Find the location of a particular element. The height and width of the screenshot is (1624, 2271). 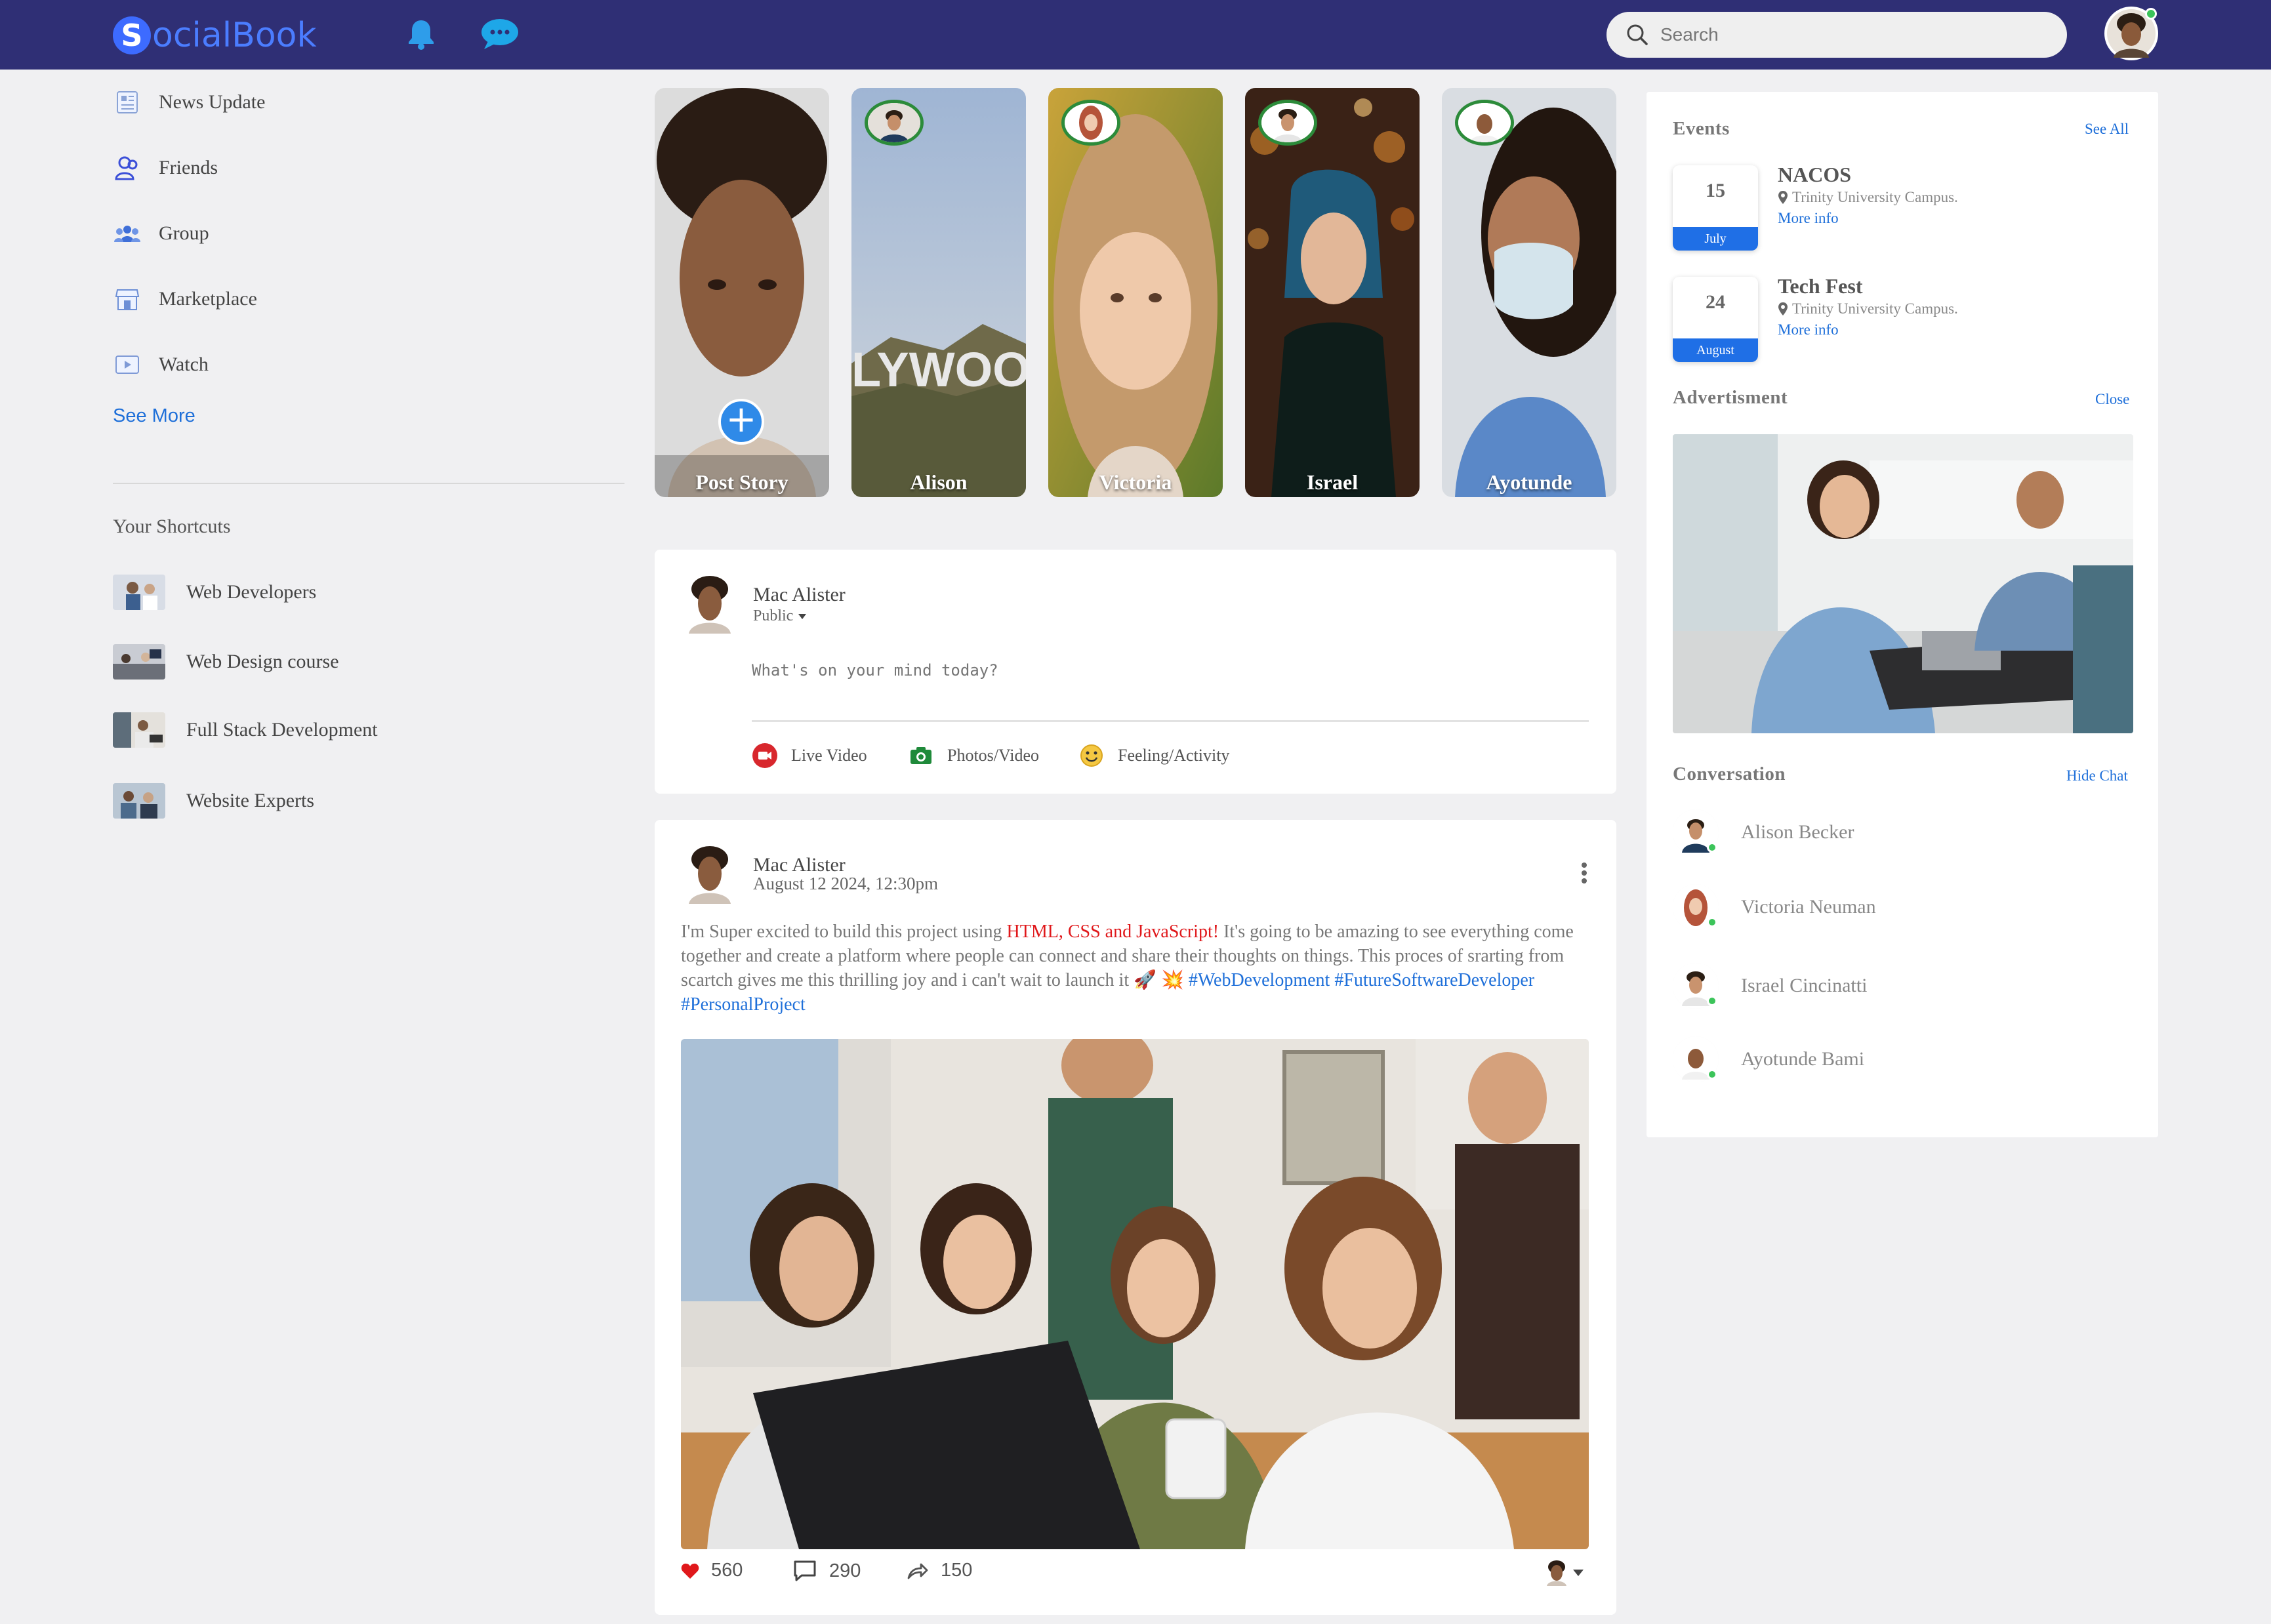

contact-alison-becker: Alison Becker is located at coordinates (1763, 832).